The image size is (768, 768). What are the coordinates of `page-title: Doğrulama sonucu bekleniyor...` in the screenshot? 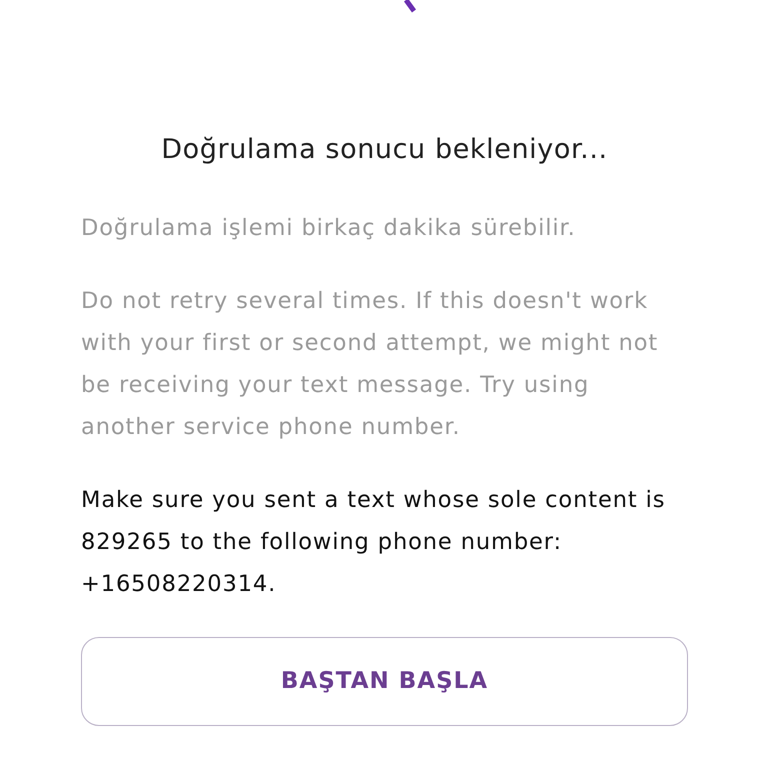 It's located at (384, 150).